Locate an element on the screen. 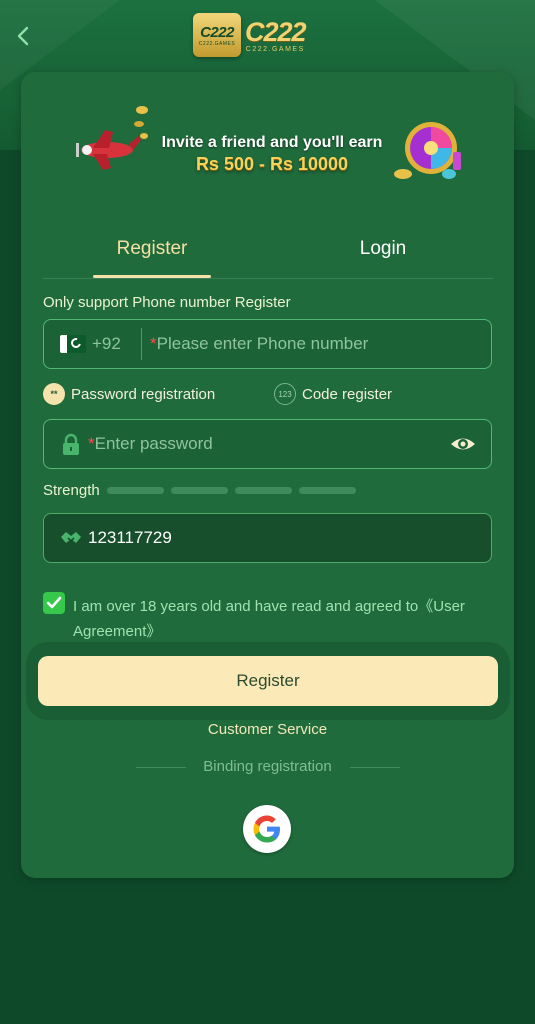 This screenshot has height=1024, width=535. password-placeholder: *Enter password is located at coordinates (150, 444).